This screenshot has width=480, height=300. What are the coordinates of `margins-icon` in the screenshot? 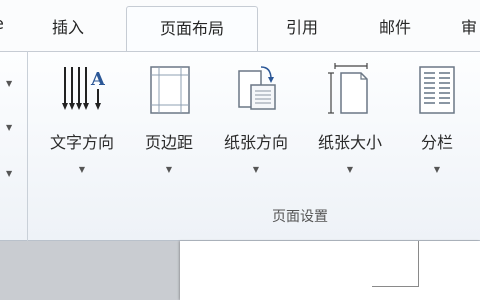 It's located at (170, 90).